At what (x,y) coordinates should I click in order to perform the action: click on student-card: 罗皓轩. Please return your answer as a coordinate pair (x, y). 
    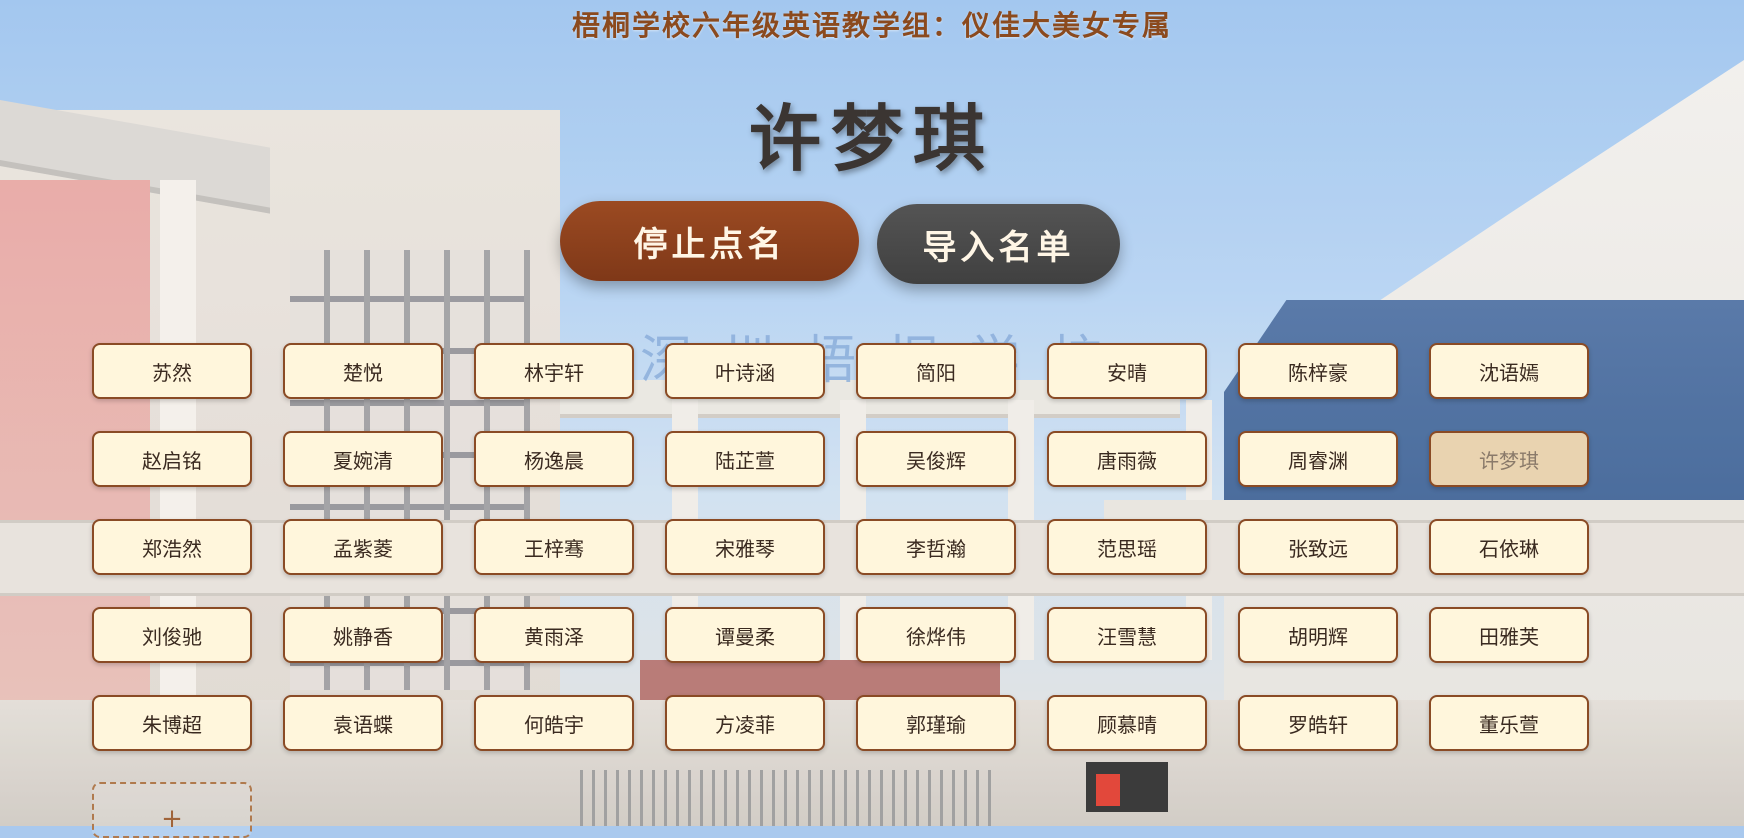
    Looking at the image, I should click on (1318, 723).